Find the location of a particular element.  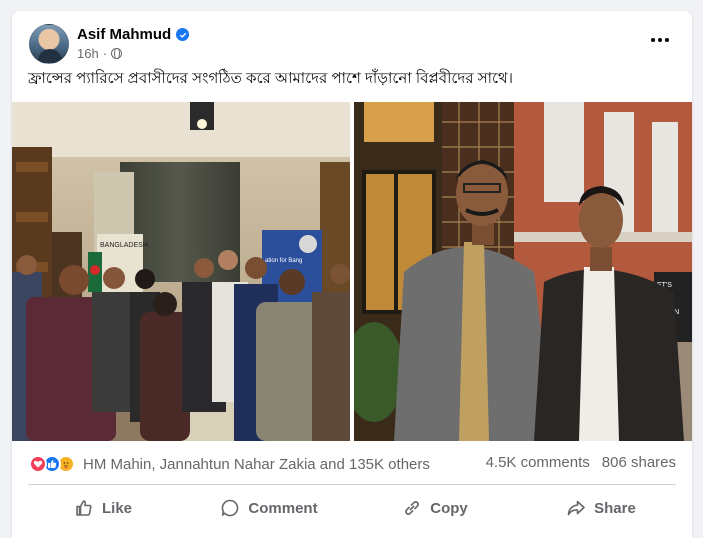

comment-button: Comment is located at coordinates (269, 508).